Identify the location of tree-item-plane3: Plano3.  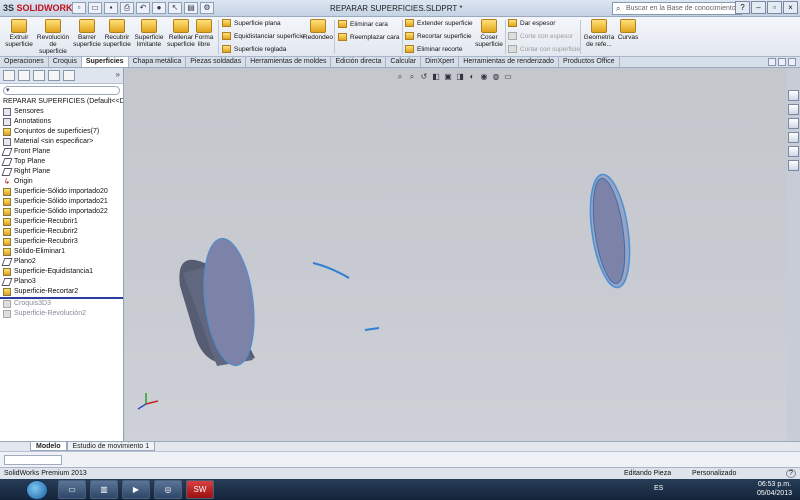
(61, 282).